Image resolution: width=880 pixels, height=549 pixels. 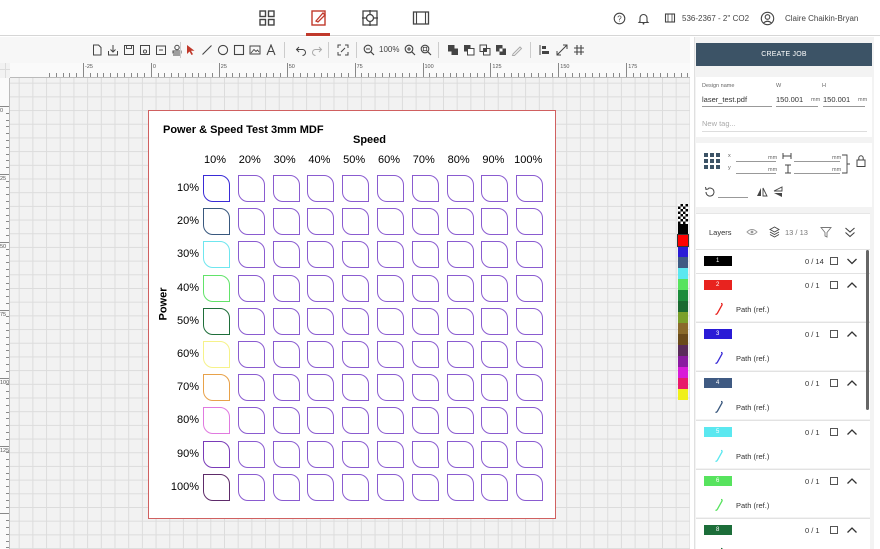 I want to click on no-color-swatch, so click(x=683, y=214).